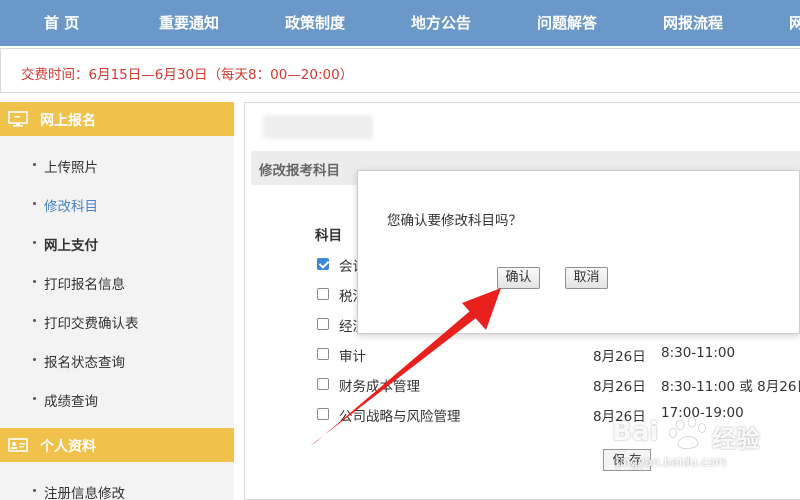 The image size is (800, 500). Describe the element at coordinates (187, 75) in the screenshot. I see `payment-time-text: 交费时间：6月15日—6月30日（每天8：00—20:00）` at that location.